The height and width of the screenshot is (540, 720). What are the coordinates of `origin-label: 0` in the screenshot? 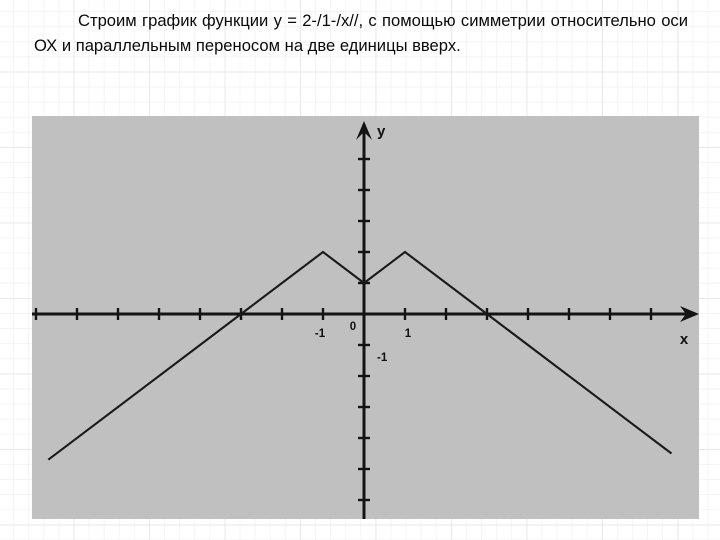 It's located at (353, 327).